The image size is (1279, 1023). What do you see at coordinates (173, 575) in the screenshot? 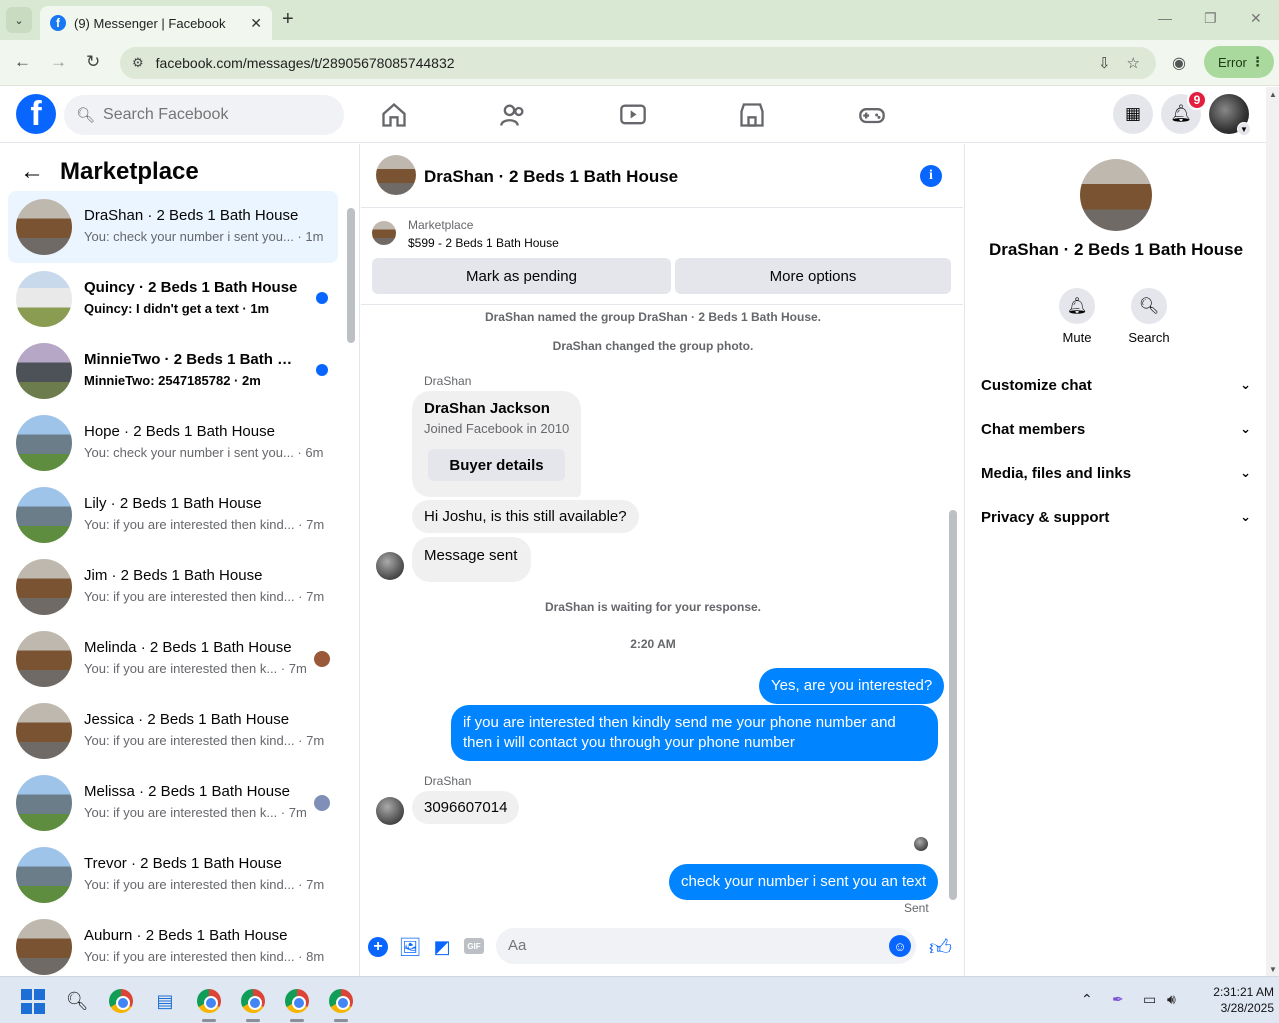
I see `conversation-name: Jim · 2 Beds 1 Bath House` at bounding box center [173, 575].